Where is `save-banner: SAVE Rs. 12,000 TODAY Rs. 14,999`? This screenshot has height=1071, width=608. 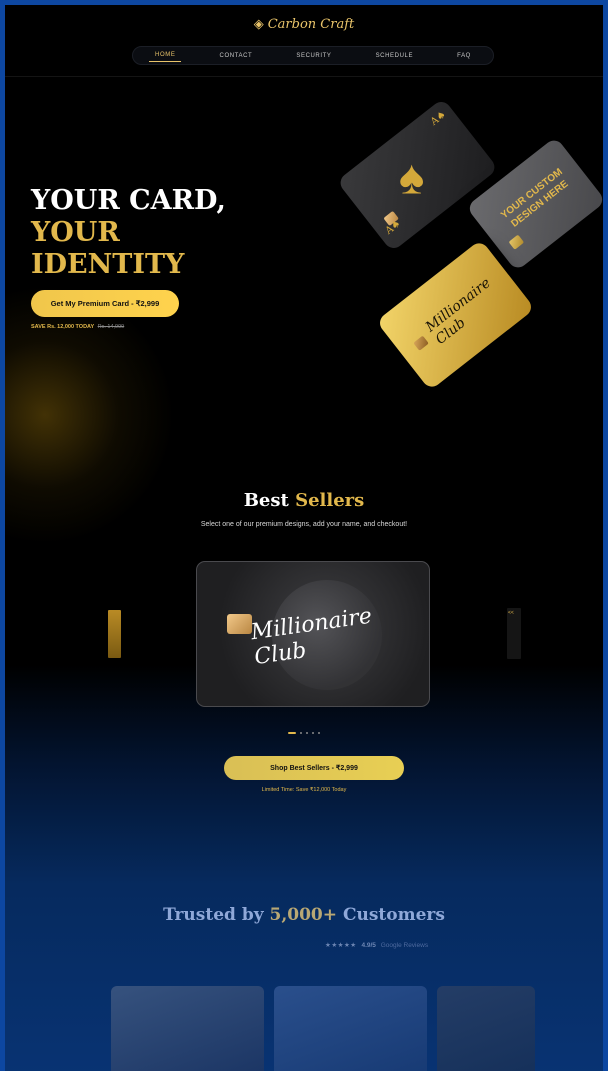 save-banner: SAVE Rs. 12,000 TODAY Rs. 14,999 is located at coordinates (77, 327).